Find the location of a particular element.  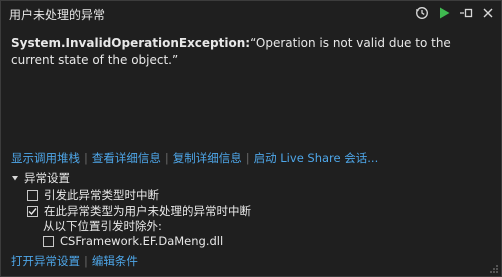

break-when-unhandled-checkbox is located at coordinates (32, 211).